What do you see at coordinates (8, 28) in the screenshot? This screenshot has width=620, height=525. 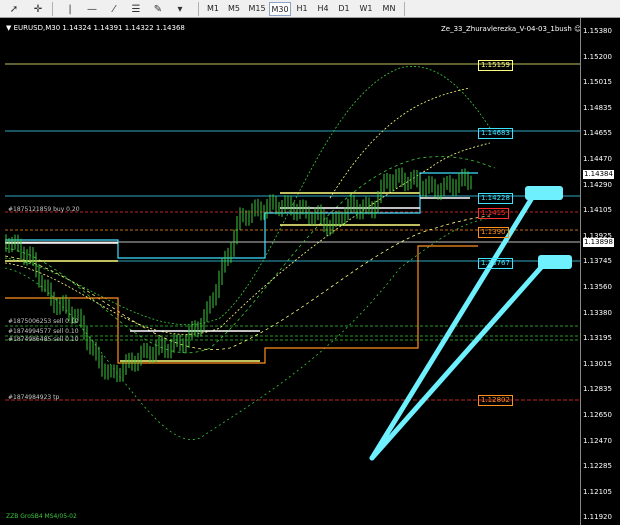 I see `dropdown-icon: ▼` at bounding box center [8, 28].